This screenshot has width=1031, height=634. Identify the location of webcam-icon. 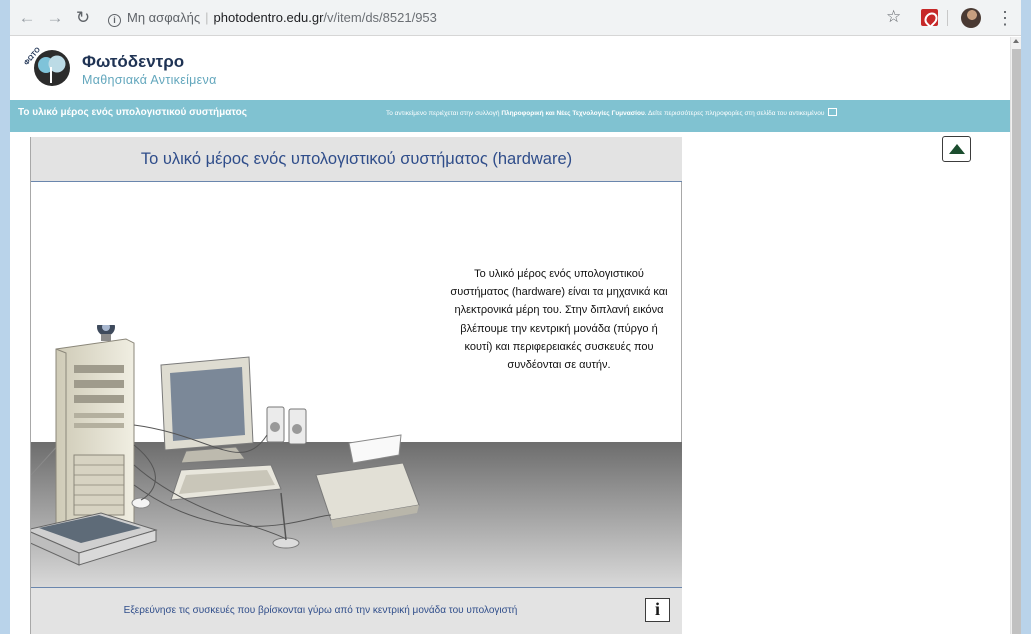
(106, 333).